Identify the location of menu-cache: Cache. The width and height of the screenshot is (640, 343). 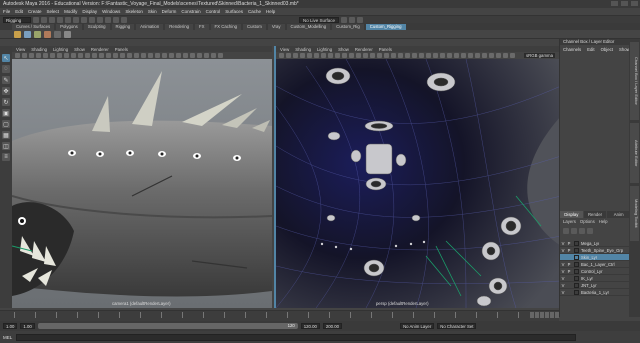
(254, 11).